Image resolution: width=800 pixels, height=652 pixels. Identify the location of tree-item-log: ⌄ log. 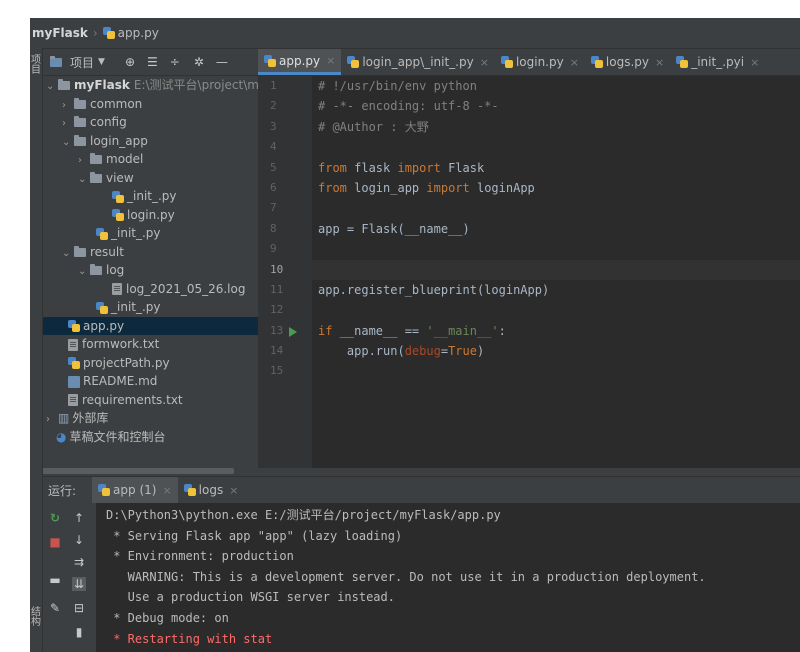
(150, 270).